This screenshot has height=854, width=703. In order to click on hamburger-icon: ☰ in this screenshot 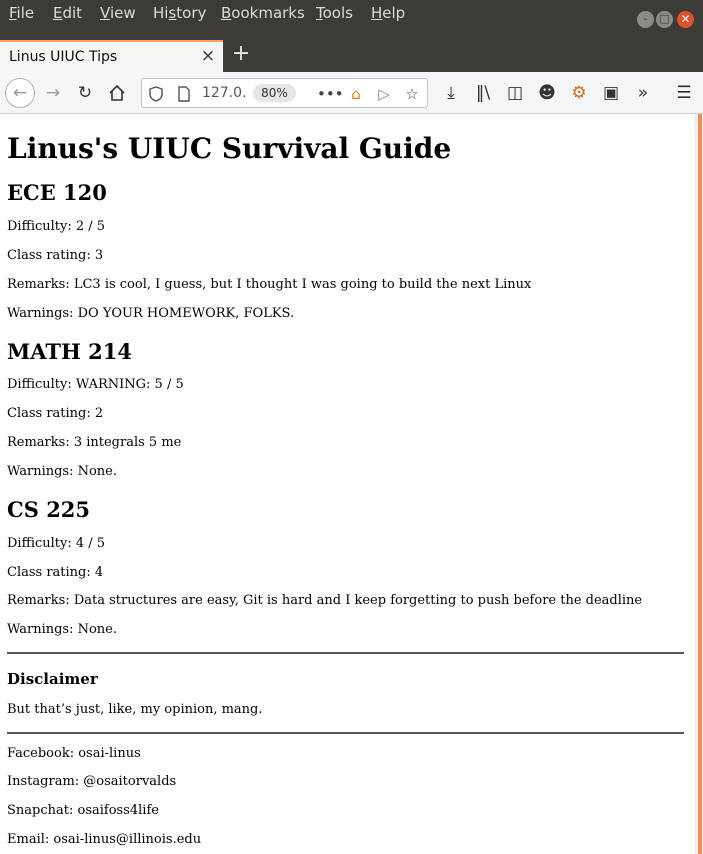, I will do `click(684, 93)`.